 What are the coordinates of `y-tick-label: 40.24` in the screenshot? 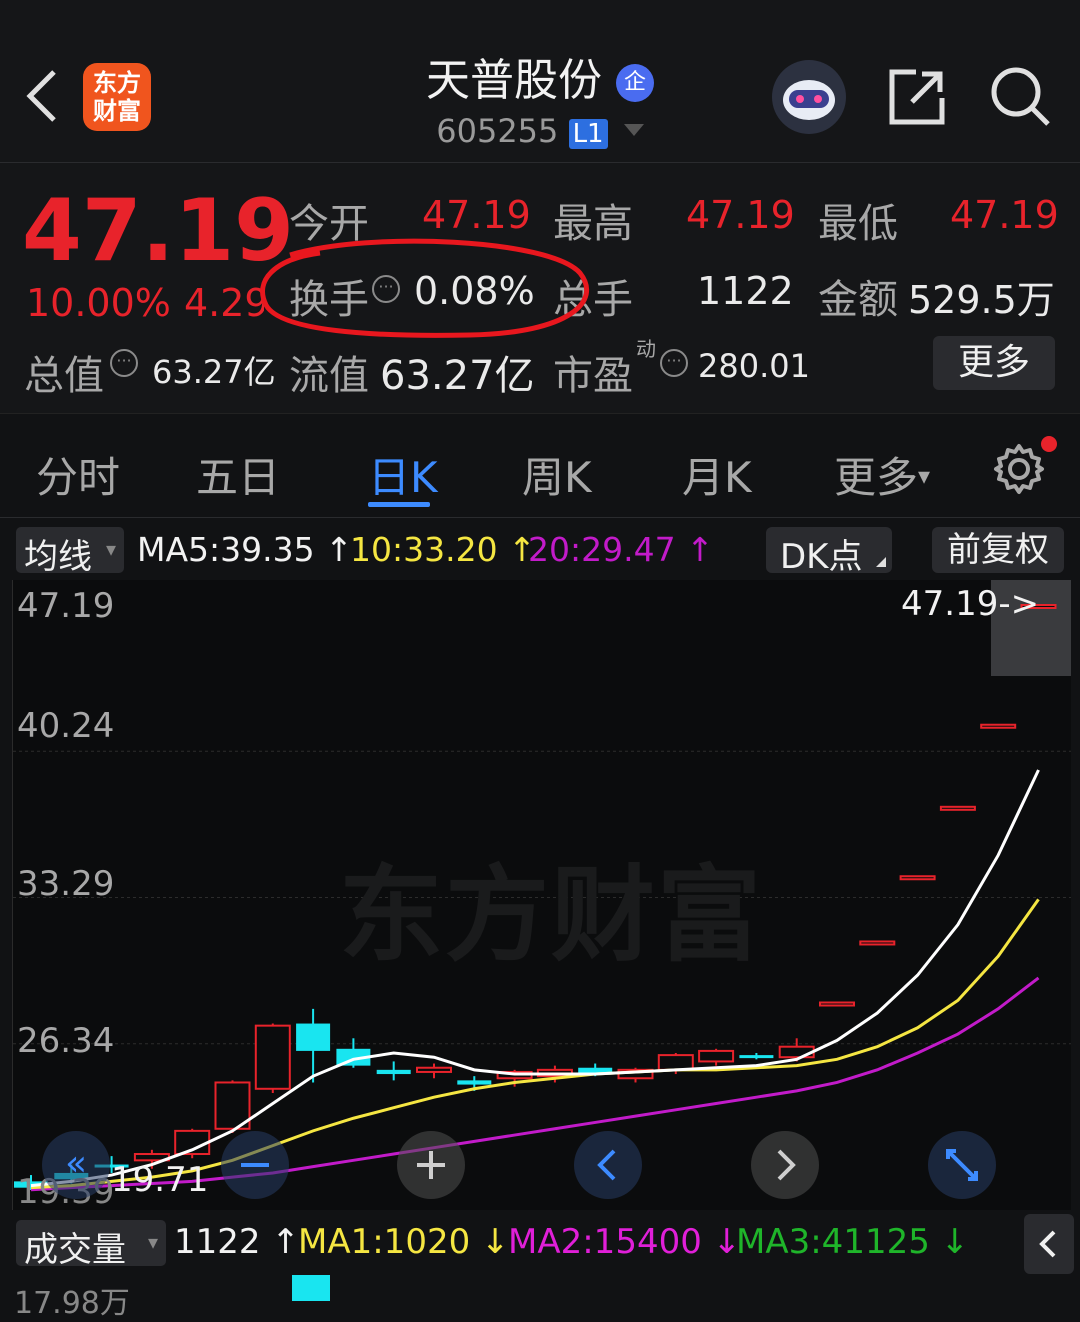 It's located at (66, 726).